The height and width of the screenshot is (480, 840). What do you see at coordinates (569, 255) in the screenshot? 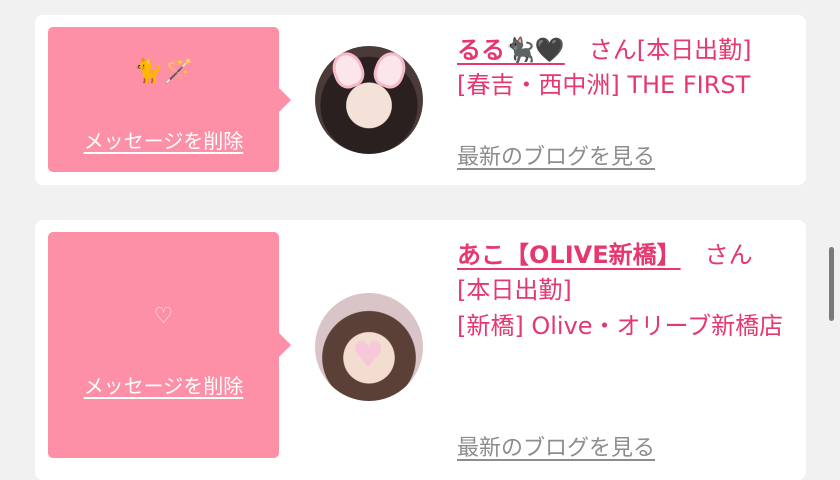
I see `sender-name-link: あこ【OLIVE新橋】` at bounding box center [569, 255].